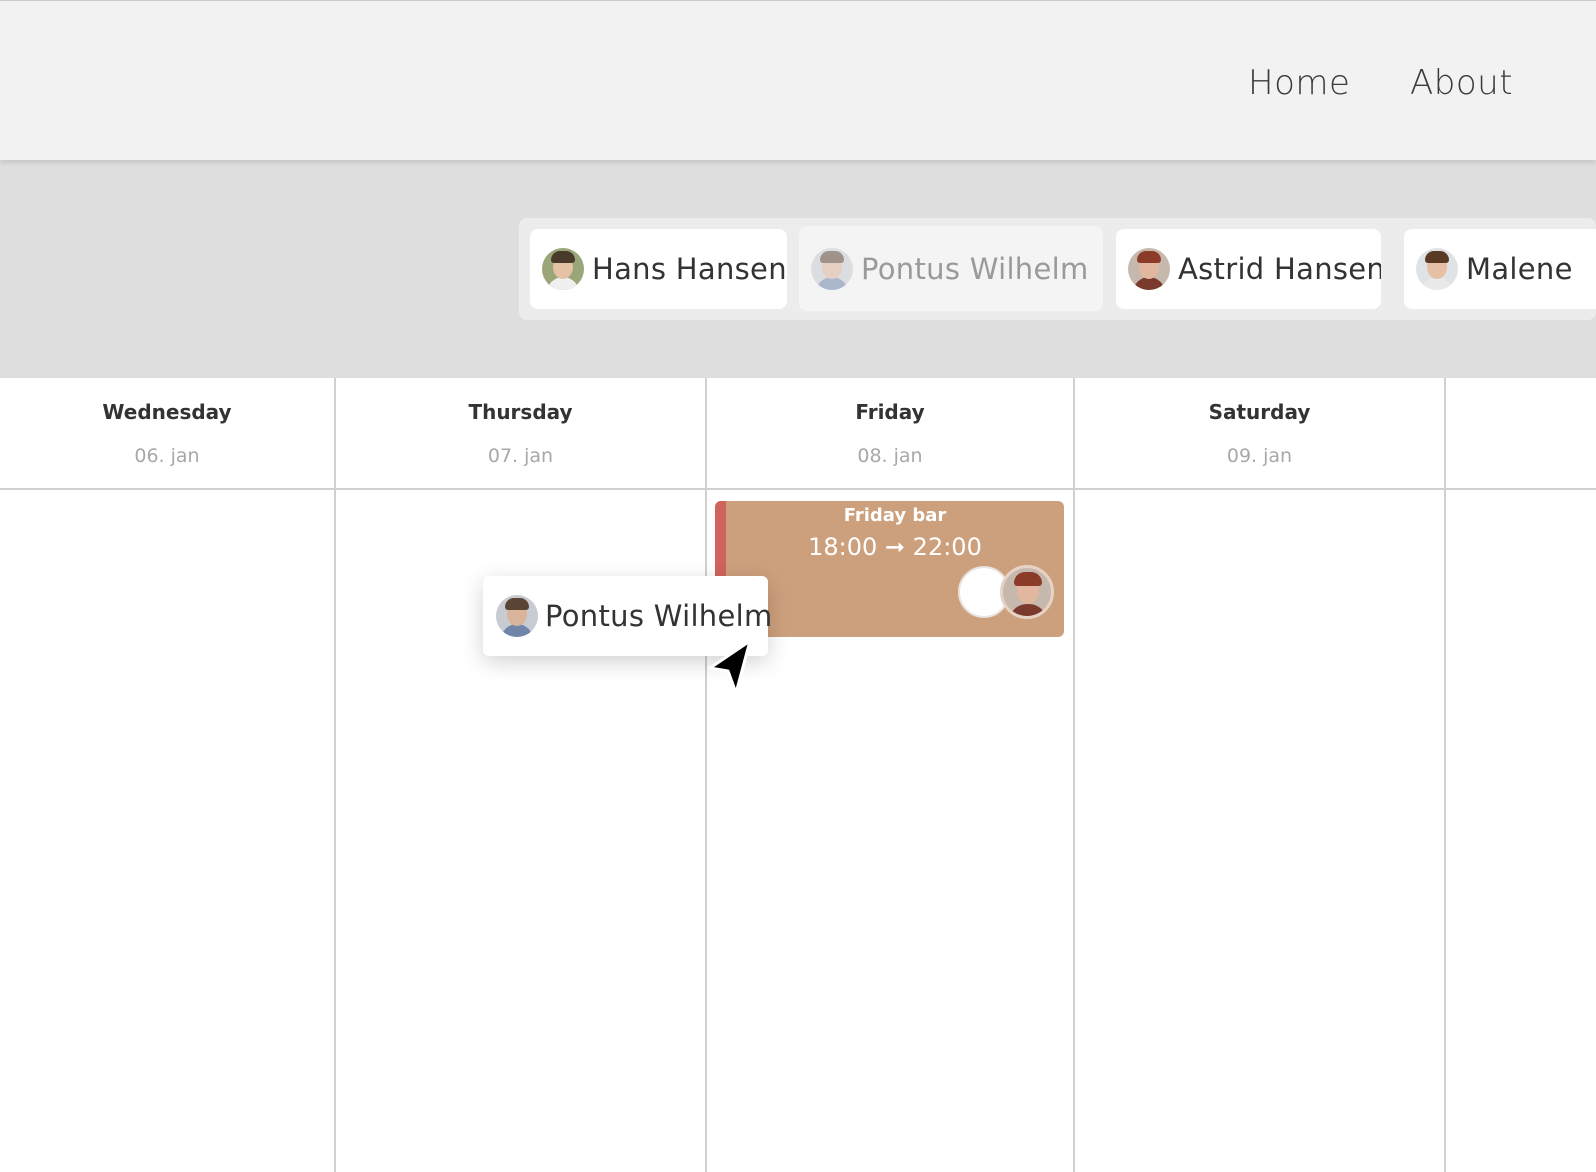 This screenshot has height=1172, width=1596. I want to click on event-time: 18:00 ➞ 22:00, so click(895, 547).